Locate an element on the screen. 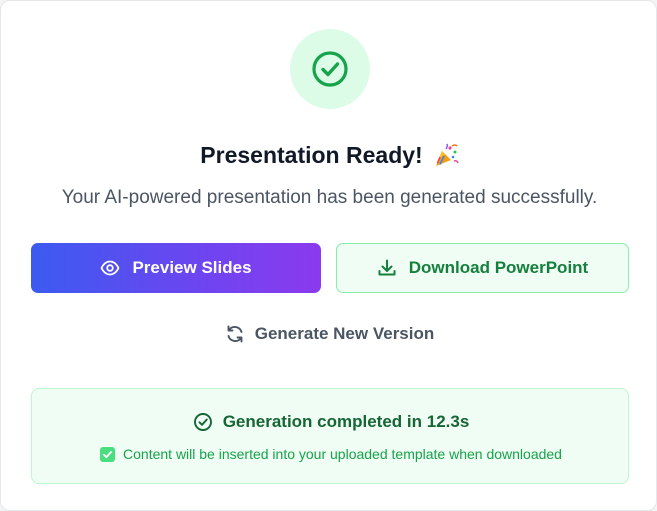 The image size is (657, 511). success-badge is located at coordinates (330, 69).